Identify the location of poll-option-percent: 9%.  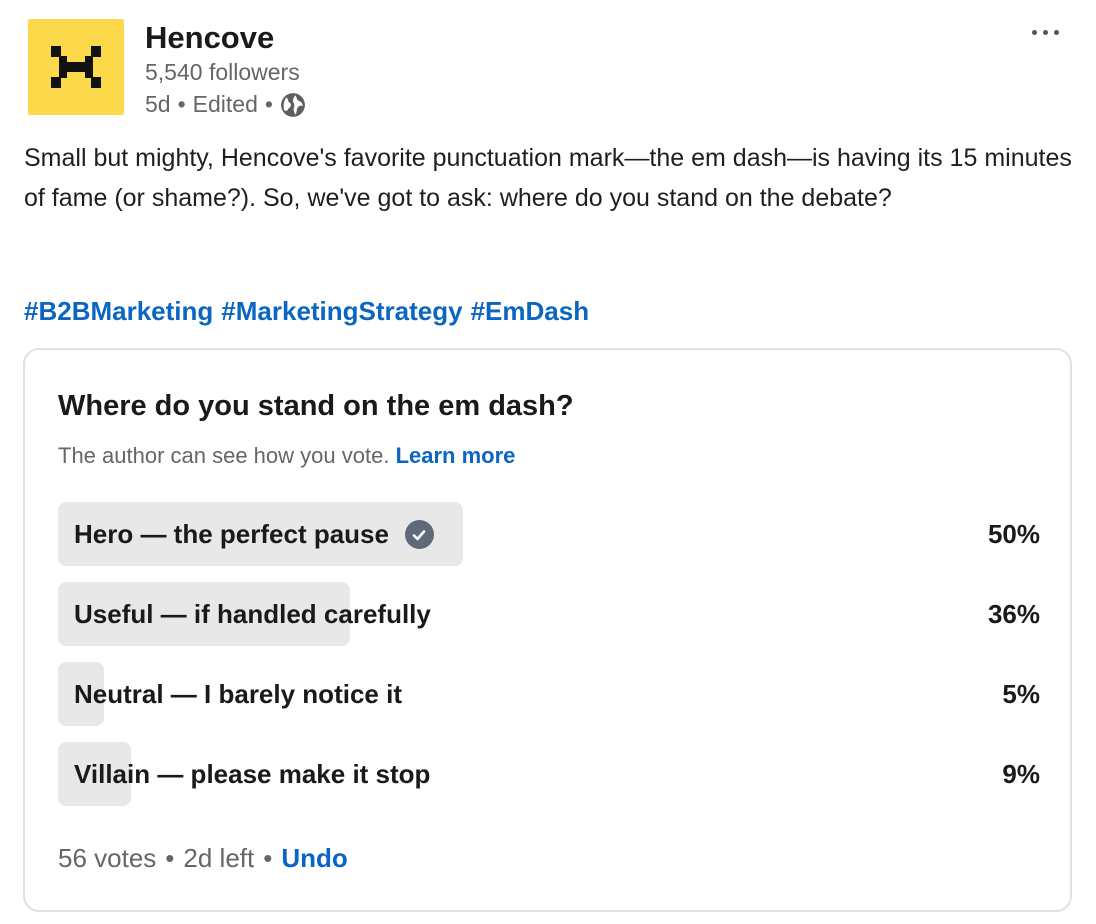
(1021, 774).